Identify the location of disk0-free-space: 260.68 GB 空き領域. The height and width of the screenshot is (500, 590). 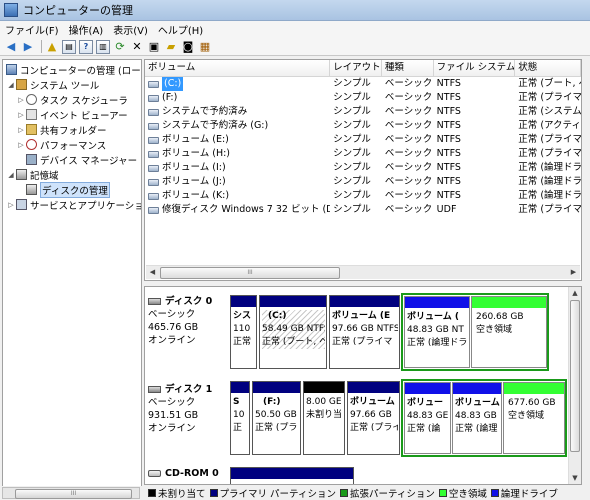
(509, 332).